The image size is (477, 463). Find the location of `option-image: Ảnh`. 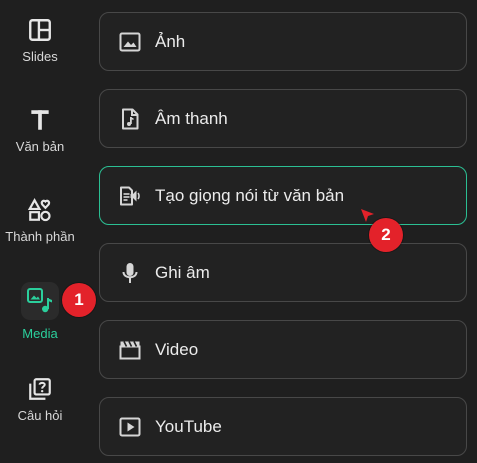

option-image: Ảnh is located at coordinates (283, 41).